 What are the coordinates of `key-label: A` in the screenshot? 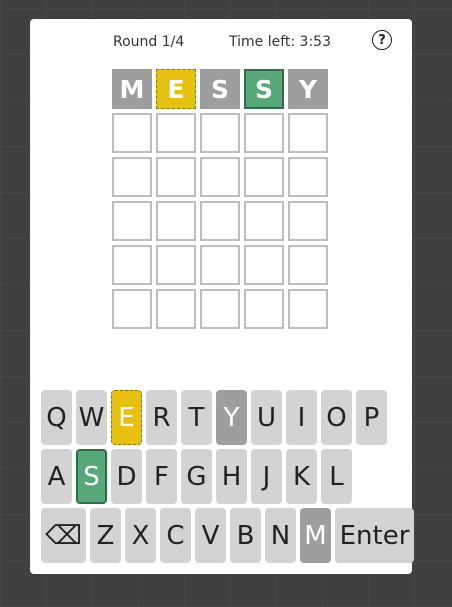 It's located at (56, 476).